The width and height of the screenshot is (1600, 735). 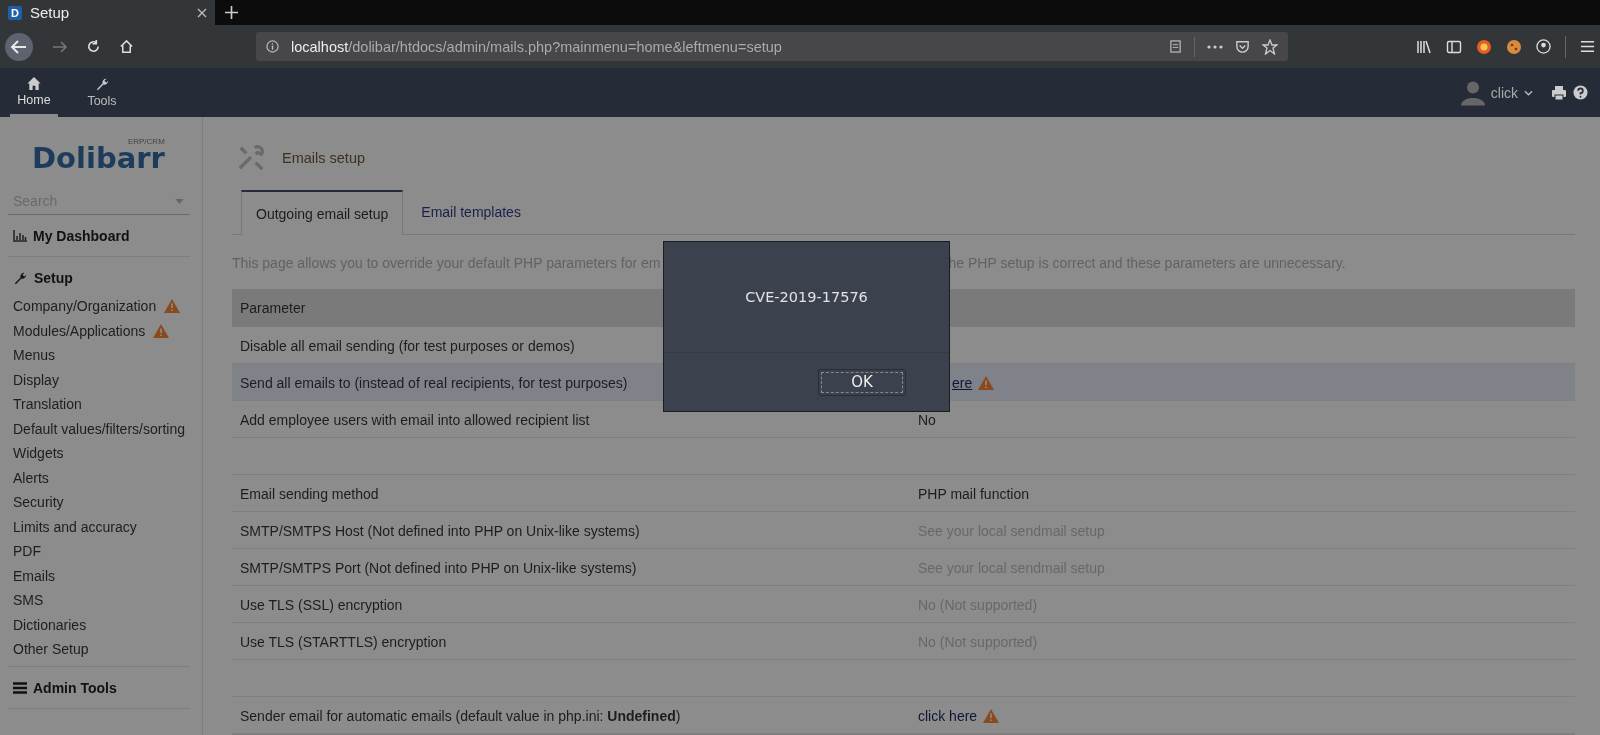 I want to click on menu-link: SMS, so click(x=28, y=600).